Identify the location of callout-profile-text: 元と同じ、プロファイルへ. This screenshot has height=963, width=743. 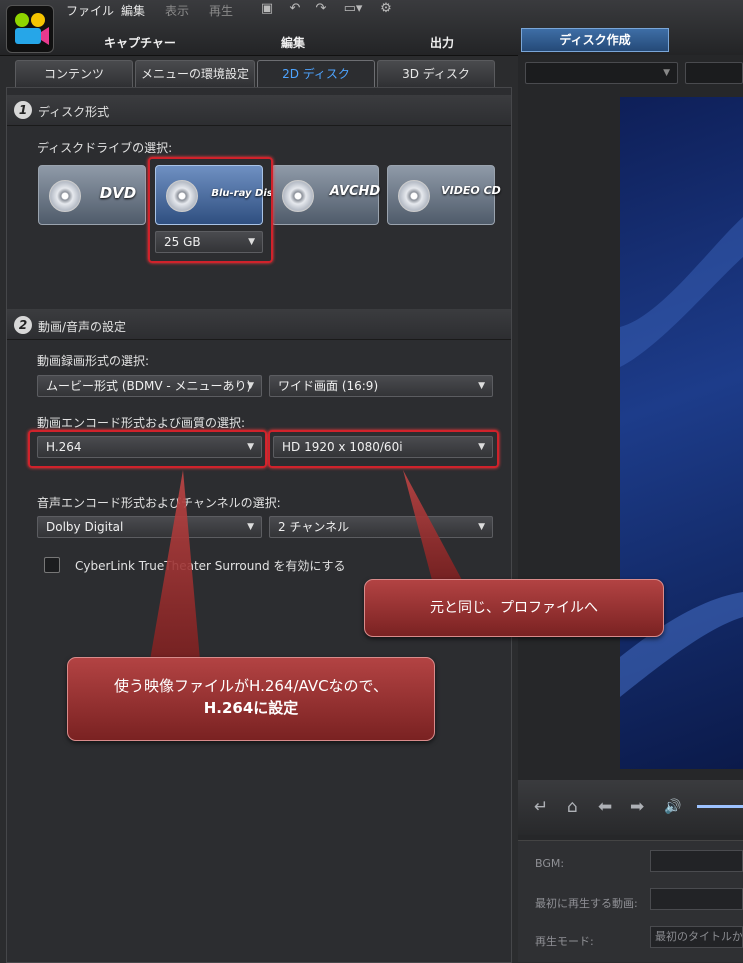
(514, 608).